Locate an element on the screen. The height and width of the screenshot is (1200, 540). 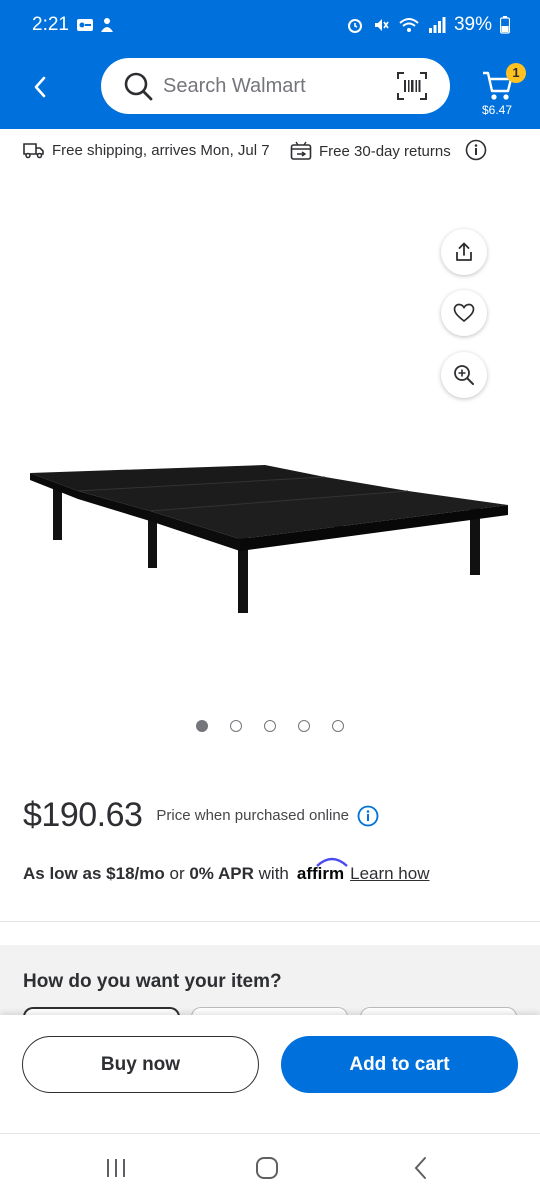
heart-icon is located at coordinates (464, 313).